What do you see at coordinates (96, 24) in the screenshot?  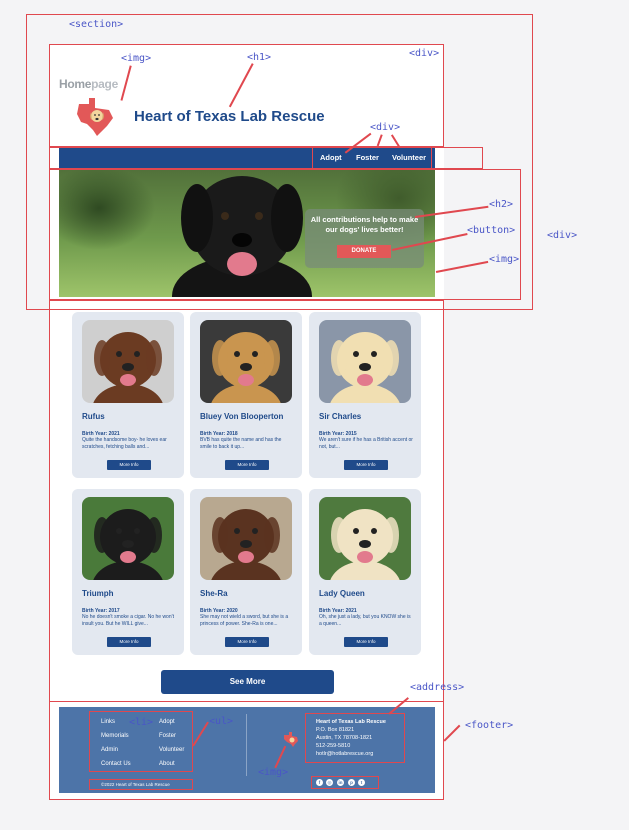 I see `annotation-label-section: <section>` at bounding box center [96, 24].